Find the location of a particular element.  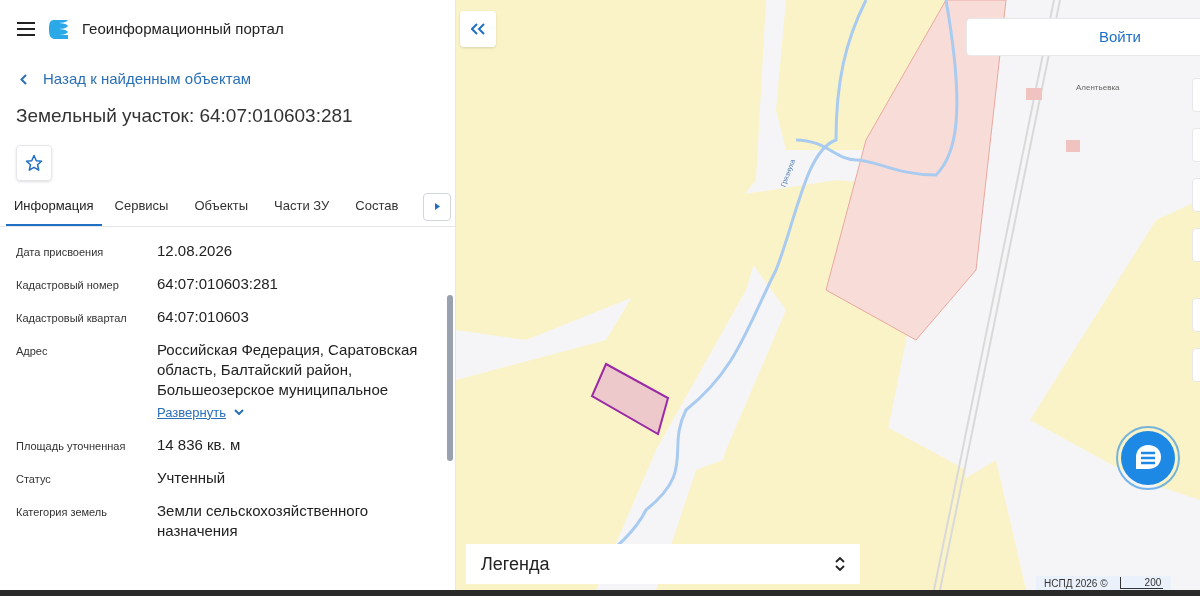

login-button: Войти is located at coordinates (1083, 37).